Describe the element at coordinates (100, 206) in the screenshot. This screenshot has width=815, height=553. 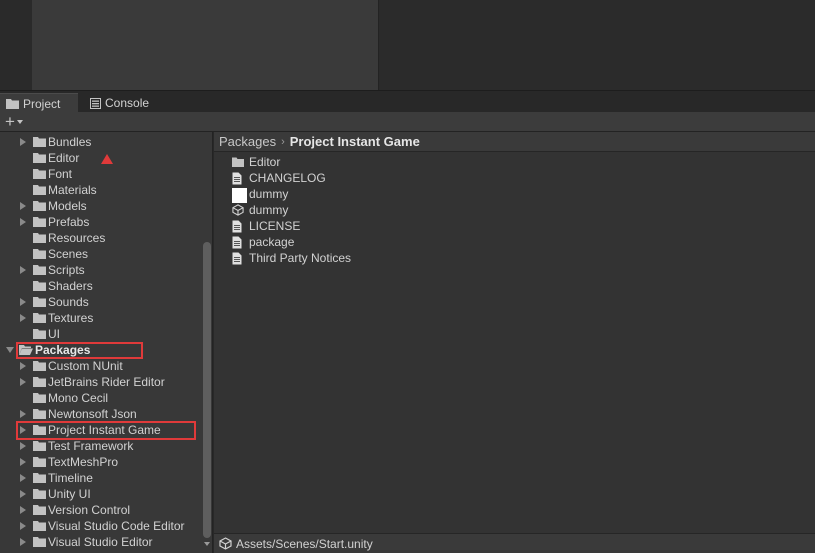
I see `tree-item: Models` at that location.